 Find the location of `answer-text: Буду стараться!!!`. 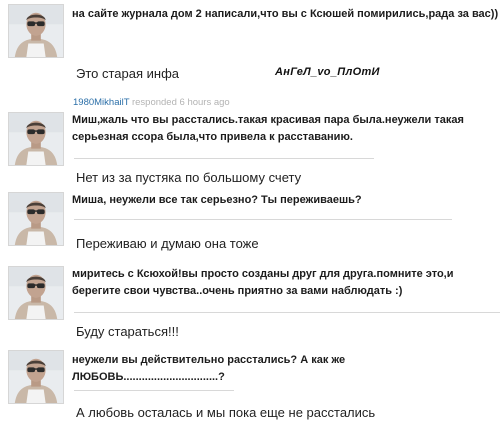

answer-text: Буду стараться!!! is located at coordinates (127, 331).